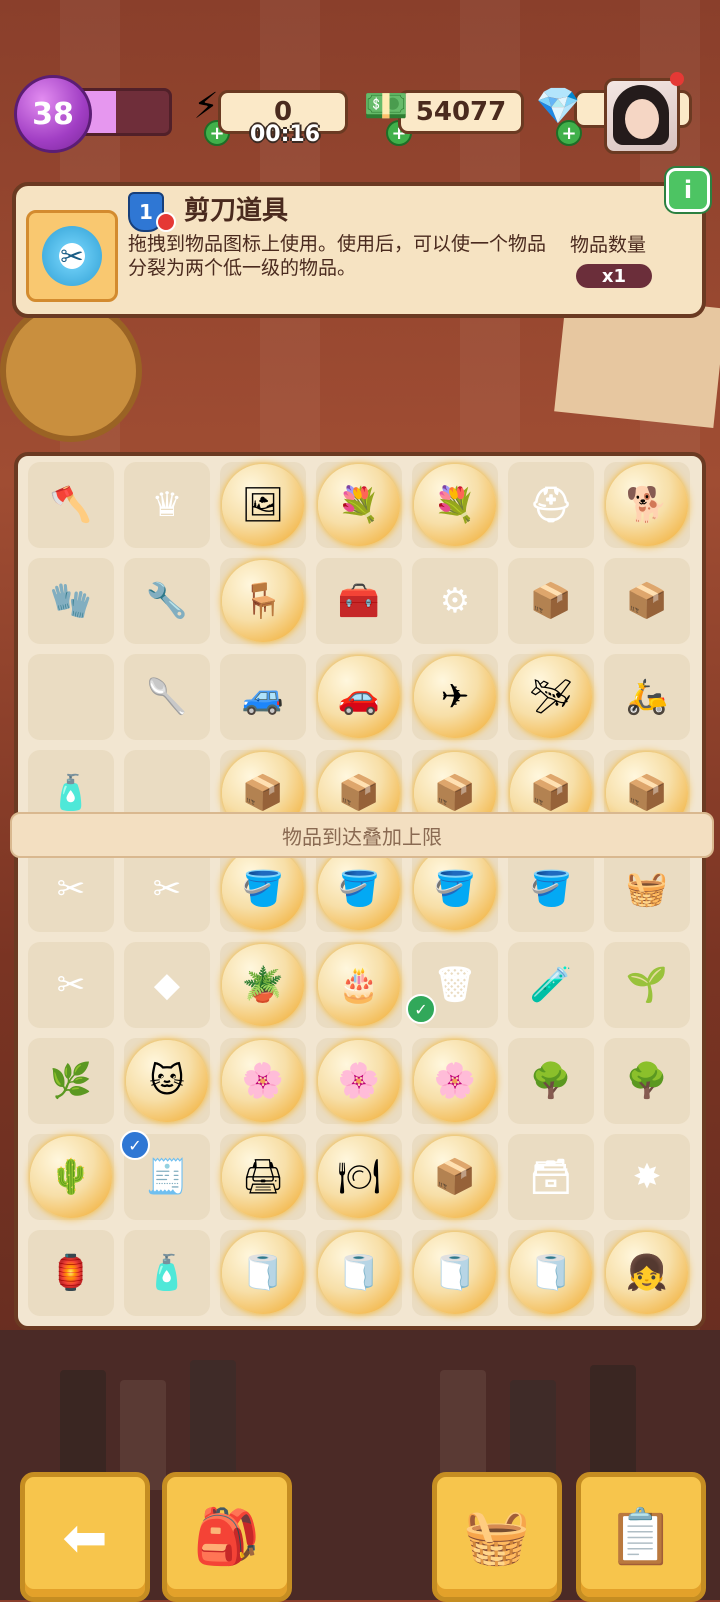 The width and height of the screenshot is (720, 1602). What do you see at coordinates (71, 697) in the screenshot?
I see `board-cell` at bounding box center [71, 697].